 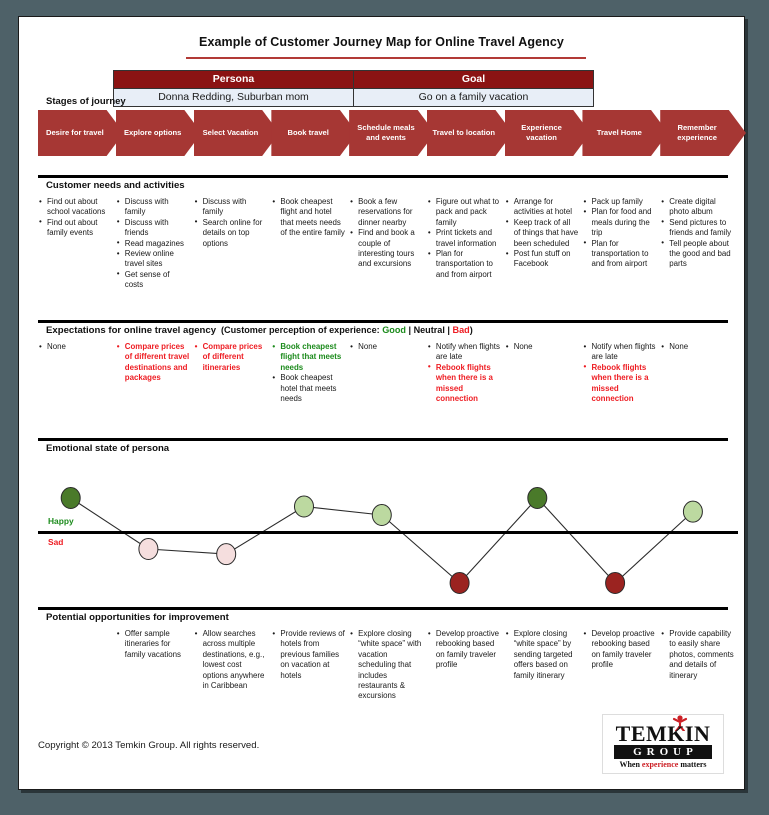 I want to click on sad-label: Sad, so click(x=56, y=542).